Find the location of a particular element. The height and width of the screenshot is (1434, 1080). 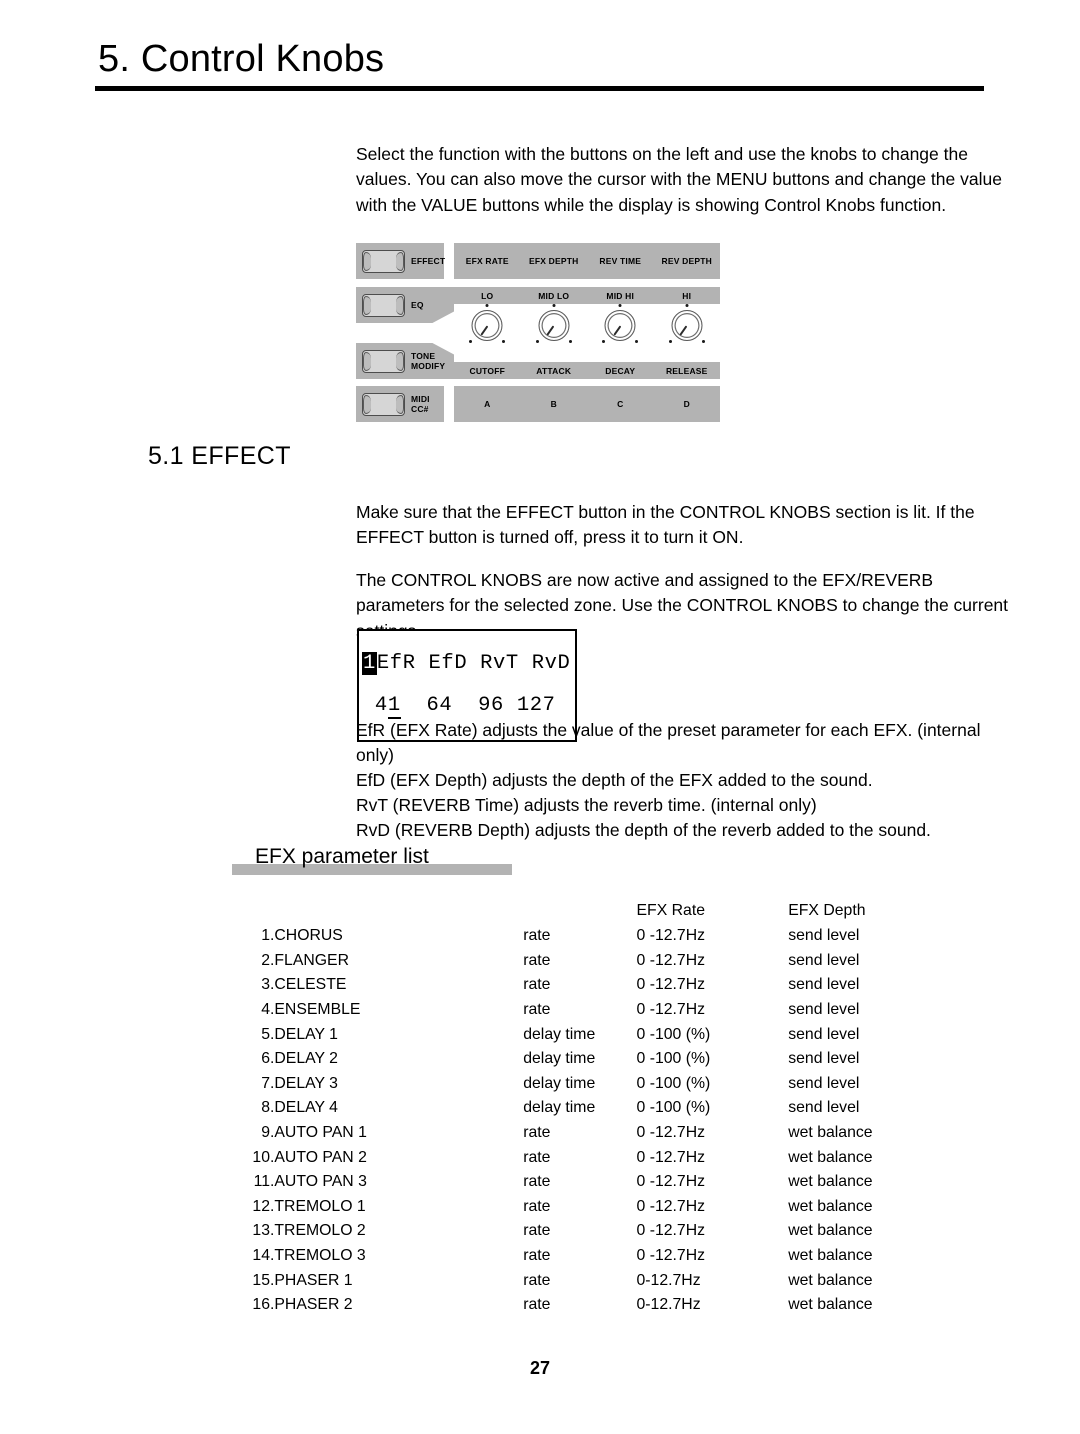

table-row: 14. TREMOLO 3 rate 0 -12.7Hz wet balance is located at coordinates (590, 1256).